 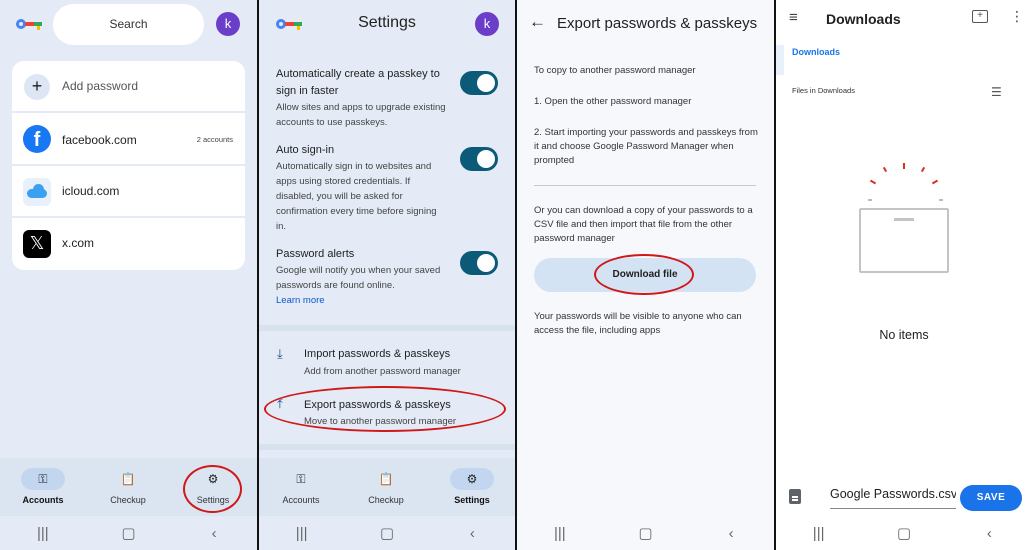 What do you see at coordinates (795, 496) in the screenshot?
I see `file-icon` at bounding box center [795, 496].